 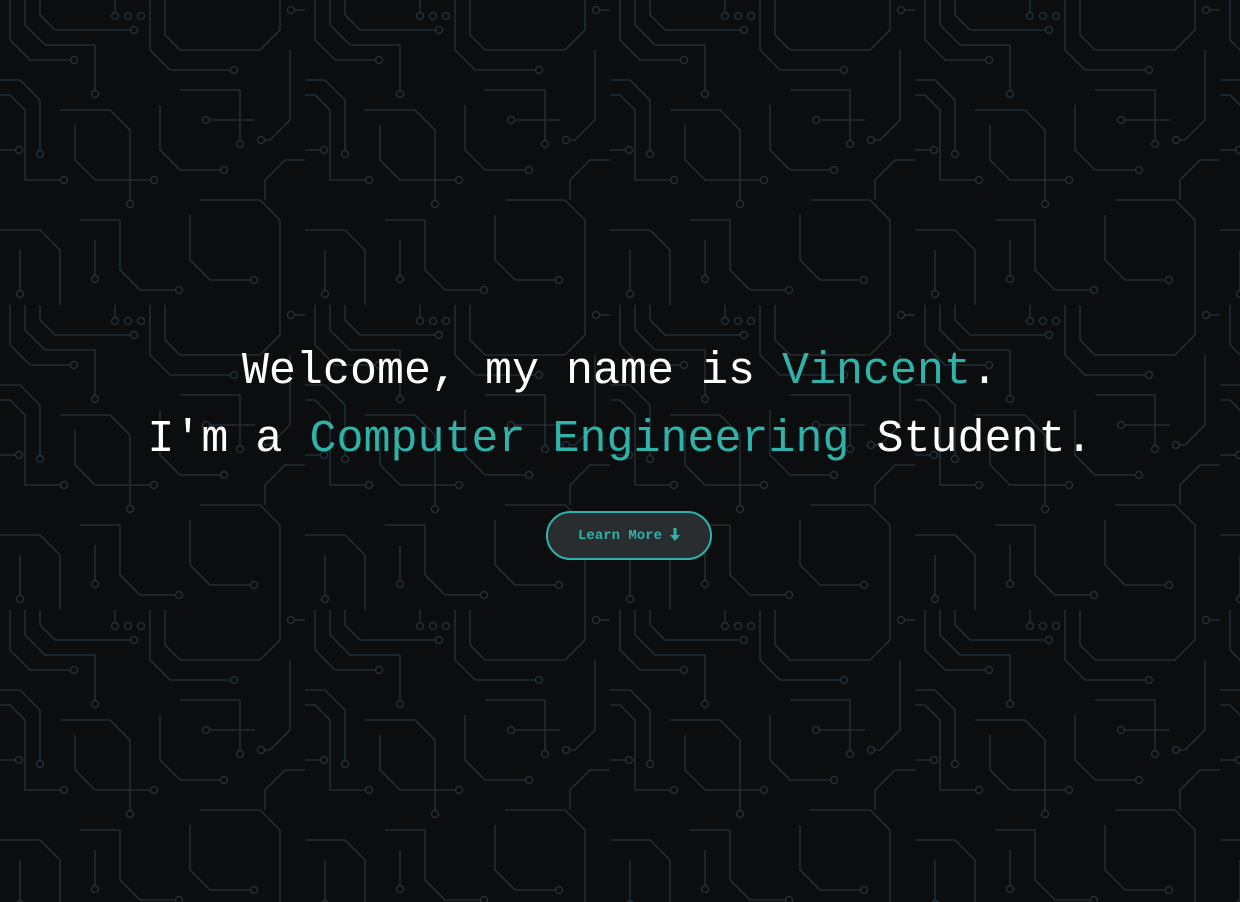 I want to click on role-highlight: Computer Engineering, so click(x=579, y=439).